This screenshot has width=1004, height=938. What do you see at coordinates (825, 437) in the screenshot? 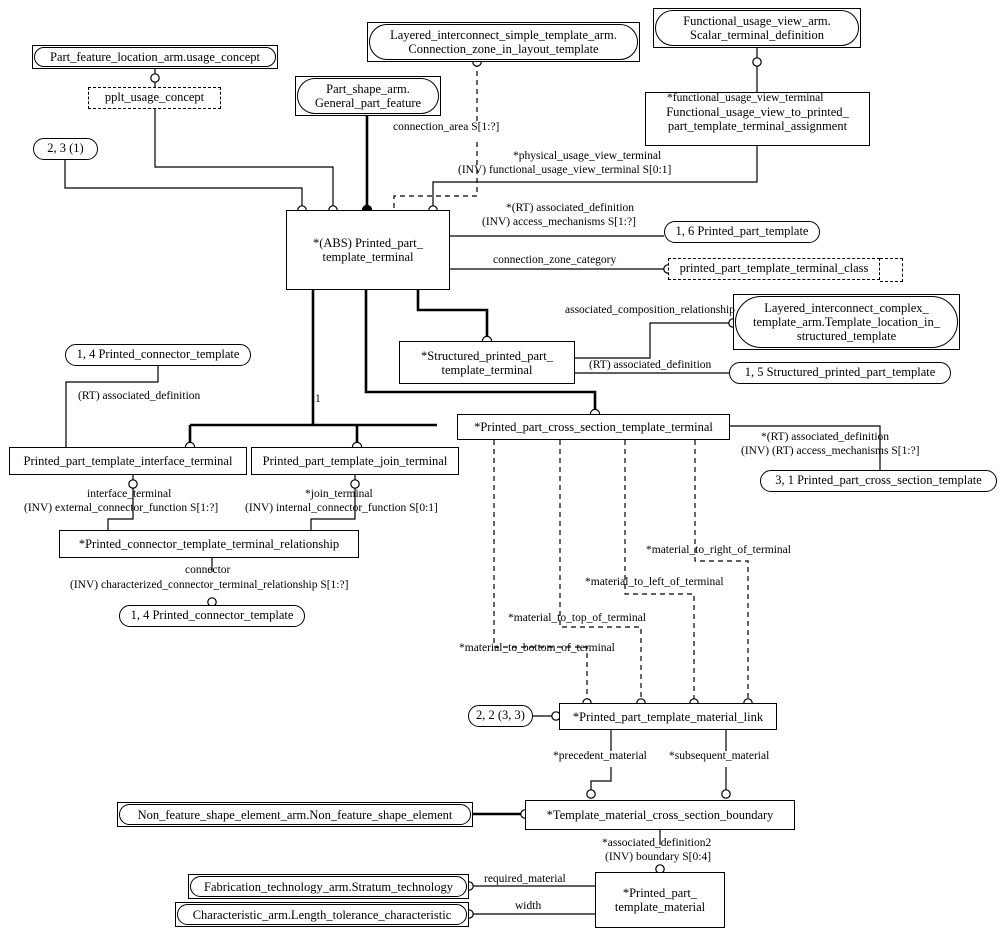
I see `label-cs-rt-associated-definition-l1: *(RT) associated_definition` at bounding box center [825, 437].